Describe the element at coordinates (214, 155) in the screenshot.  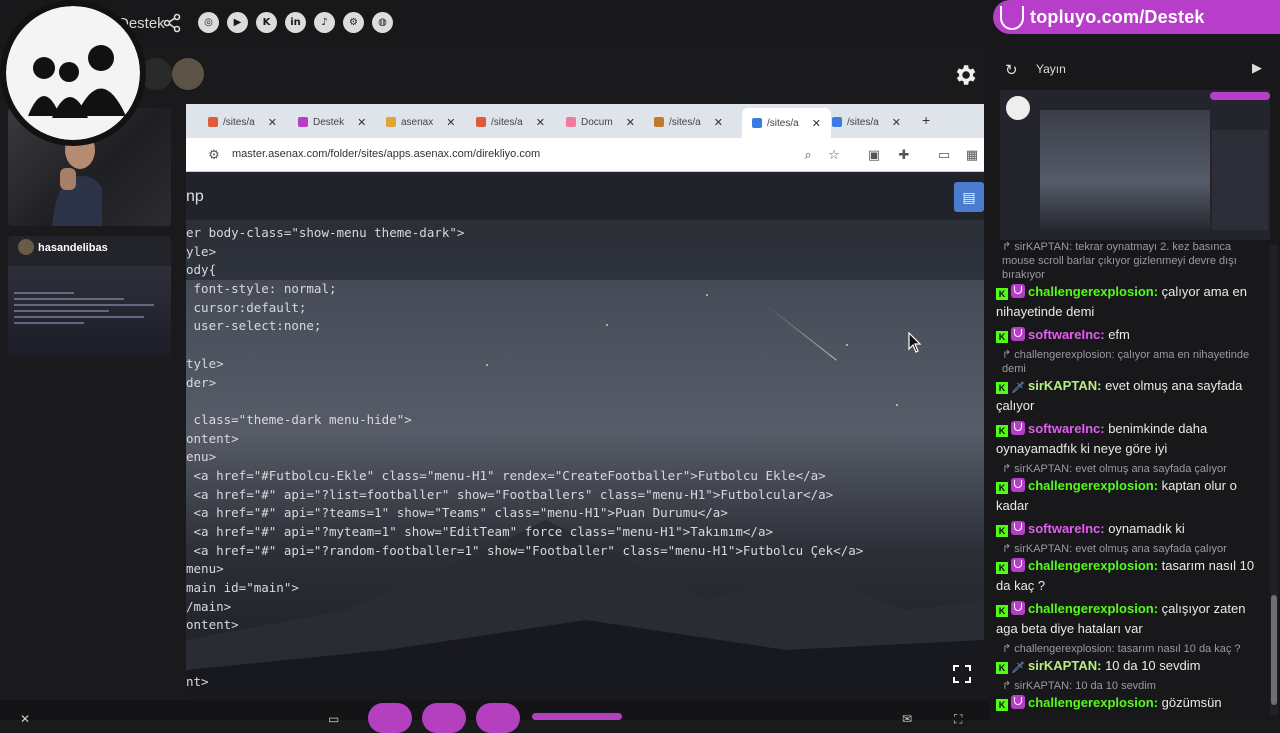
I see `site-settings-icon: ⚙` at that location.